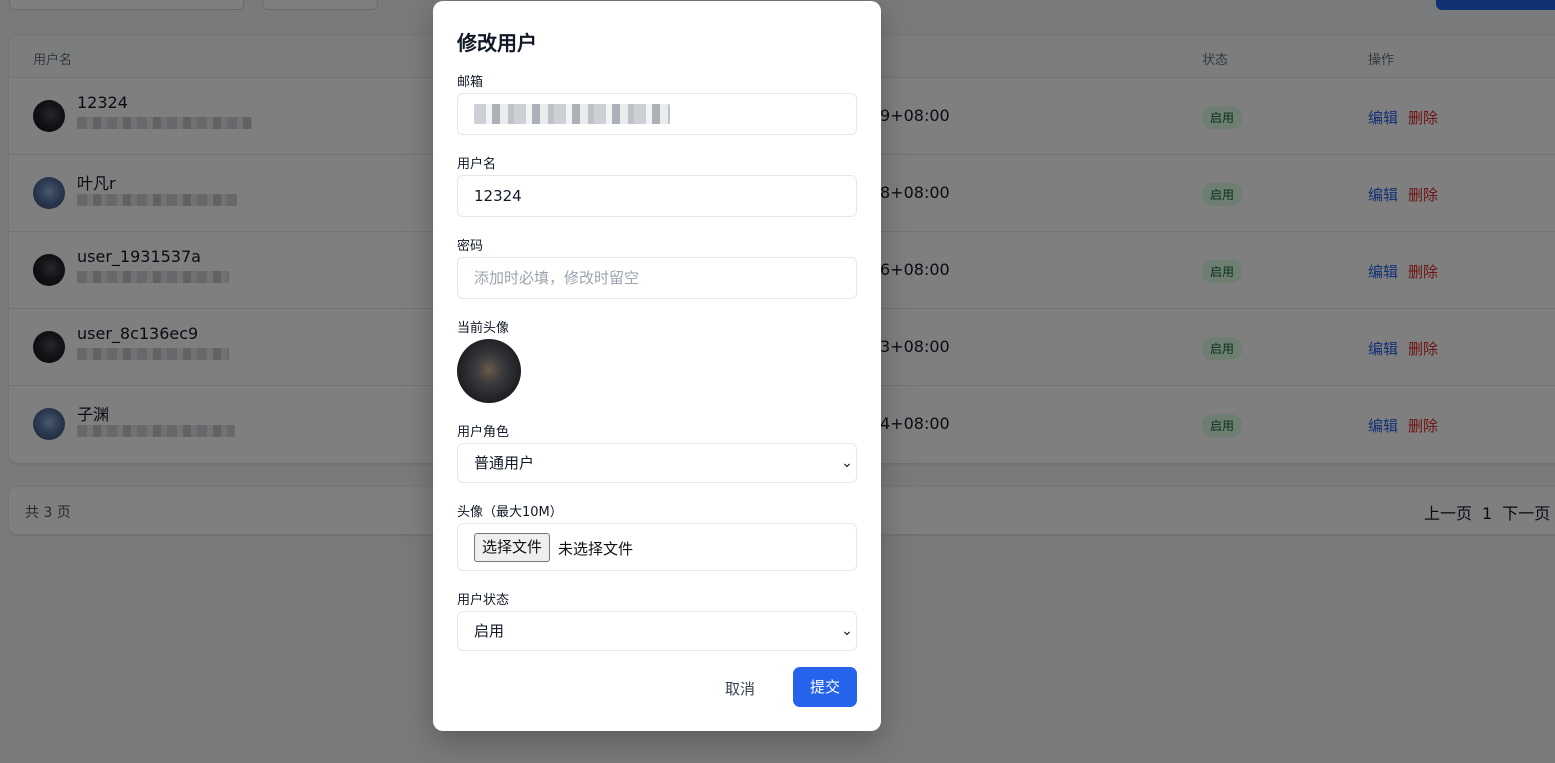  I want to click on role-value: 普通用户, so click(504, 463).